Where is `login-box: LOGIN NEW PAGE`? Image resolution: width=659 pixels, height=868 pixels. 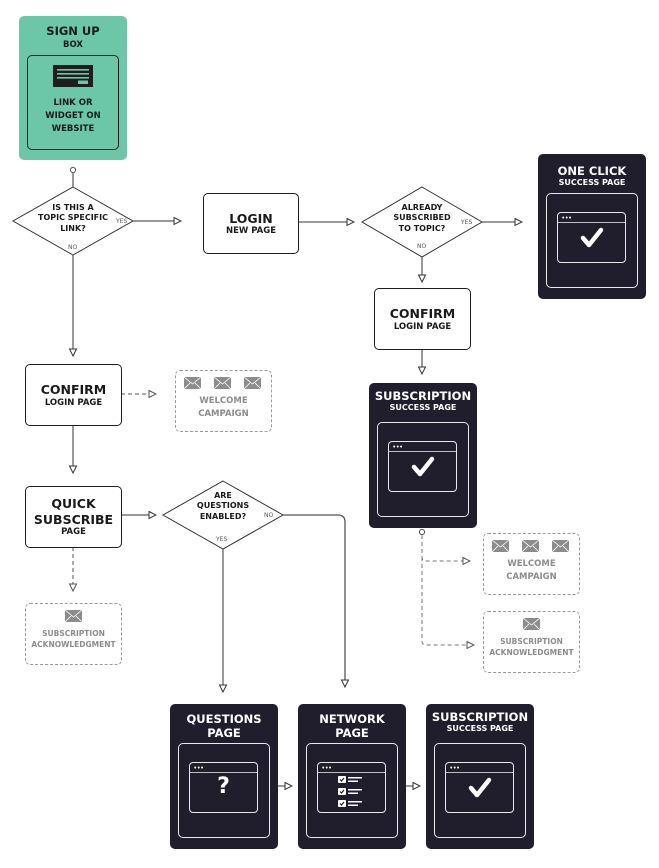
login-box: LOGIN NEW PAGE is located at coordinates (251, 223).